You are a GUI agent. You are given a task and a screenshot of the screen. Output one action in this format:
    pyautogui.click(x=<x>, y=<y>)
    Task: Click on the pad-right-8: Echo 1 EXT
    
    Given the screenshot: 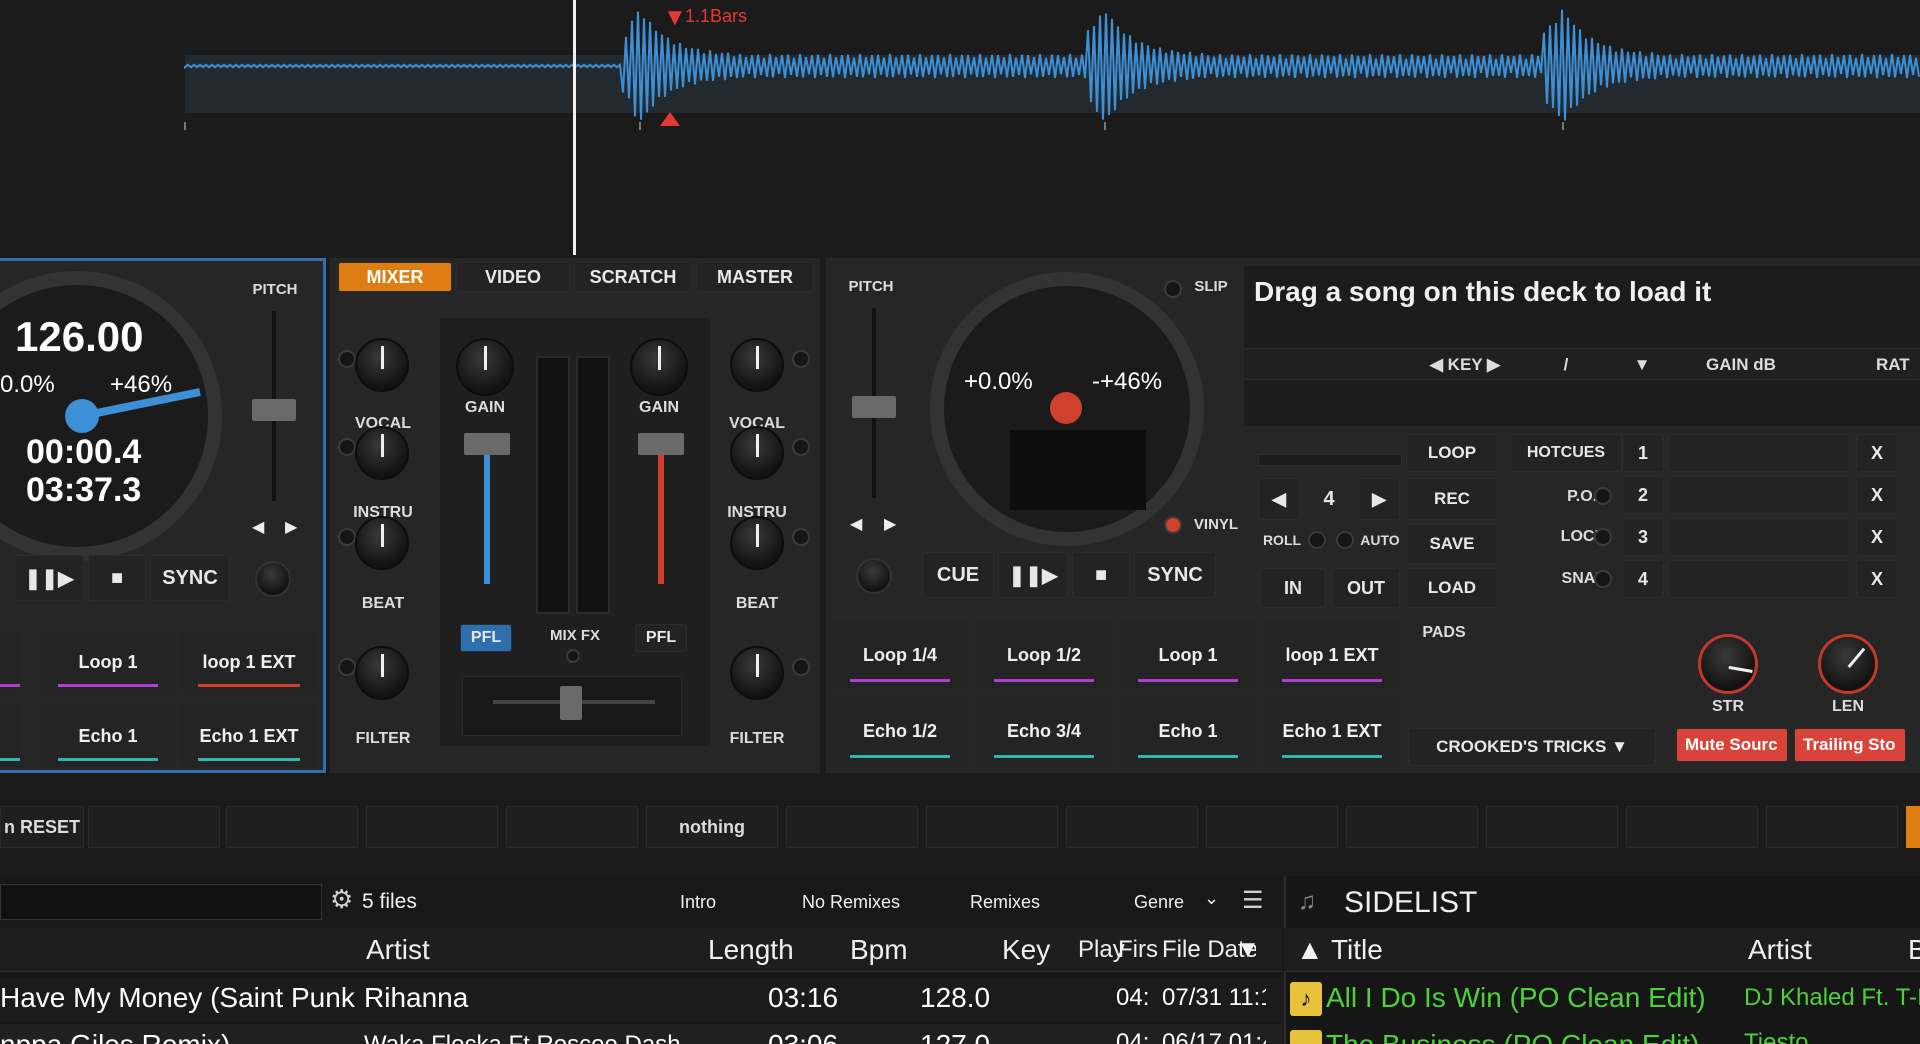 What is the action you would take?
    pyautogui.click(x=1332, y=731)
    